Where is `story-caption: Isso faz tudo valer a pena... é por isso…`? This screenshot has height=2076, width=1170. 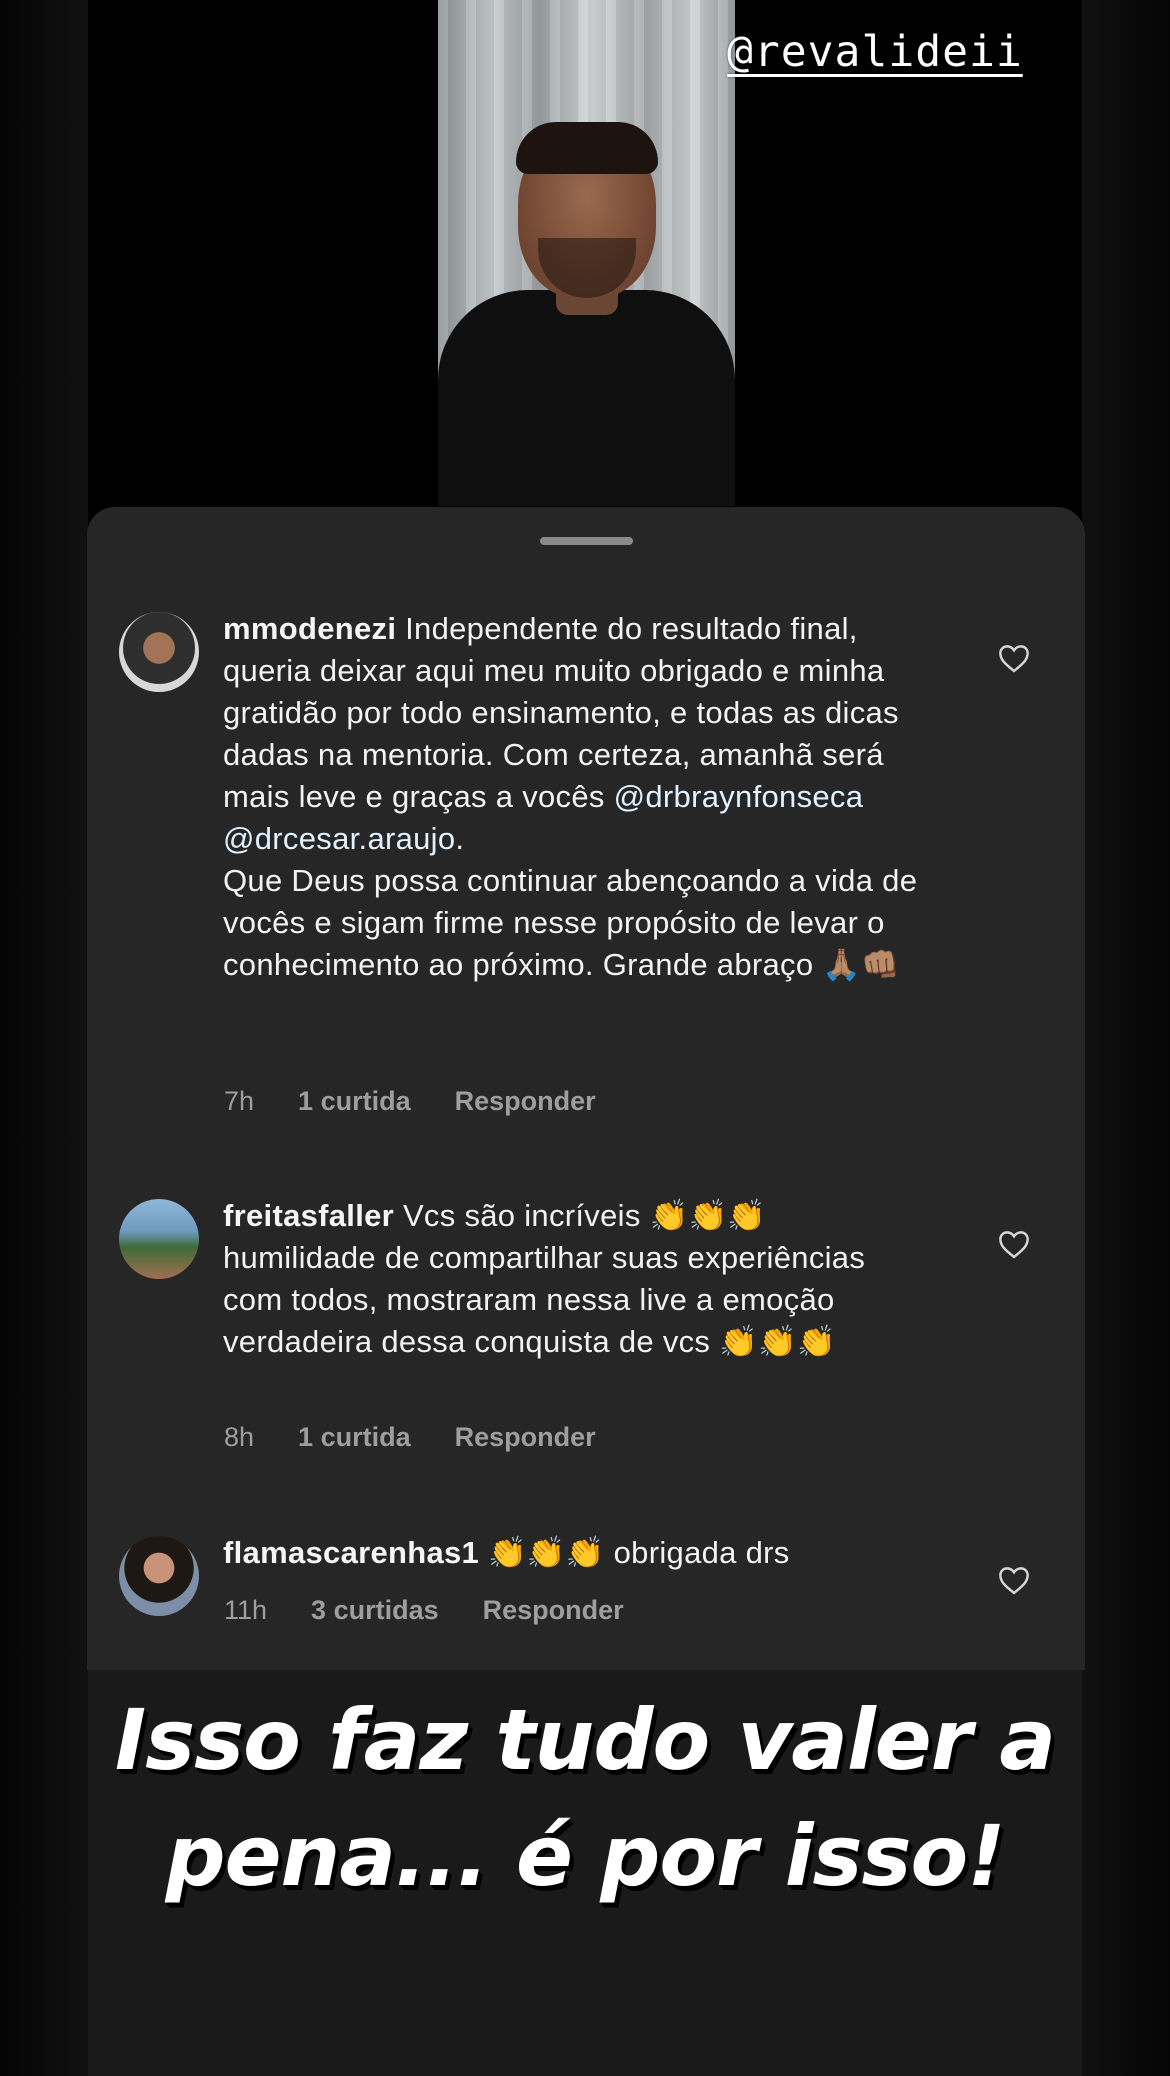
story-caption: Isso faz tudo valer a pena... é por isso… is located at coordinates (585, 1798).